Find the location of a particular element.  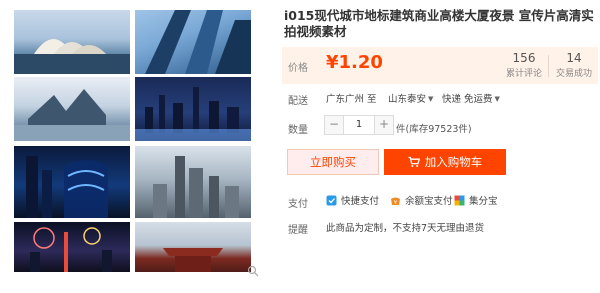

sales-count: 14 is located at coordinates (574, 58).